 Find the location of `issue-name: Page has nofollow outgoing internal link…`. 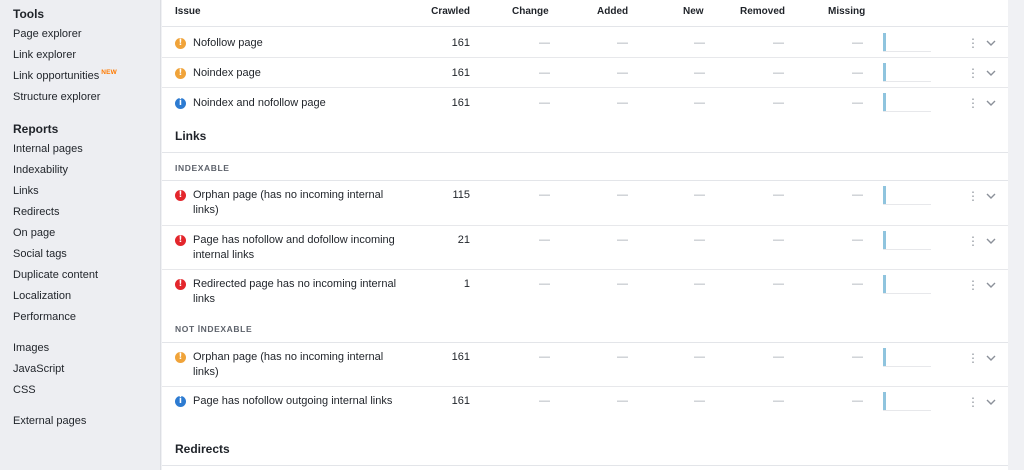

issue-name: Page has nofollow outgoing internal link… is located at coordinates (298, 401).